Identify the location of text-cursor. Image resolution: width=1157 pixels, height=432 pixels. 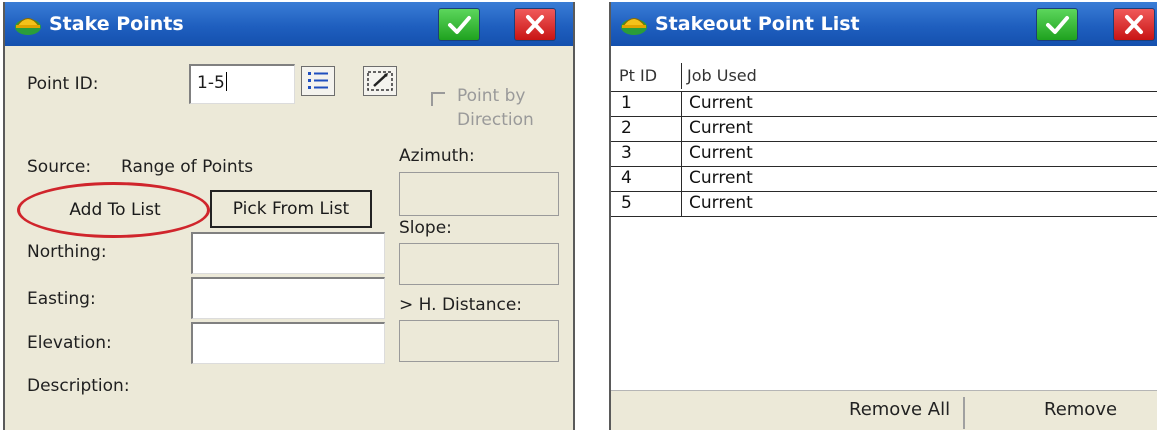
(226, 81).